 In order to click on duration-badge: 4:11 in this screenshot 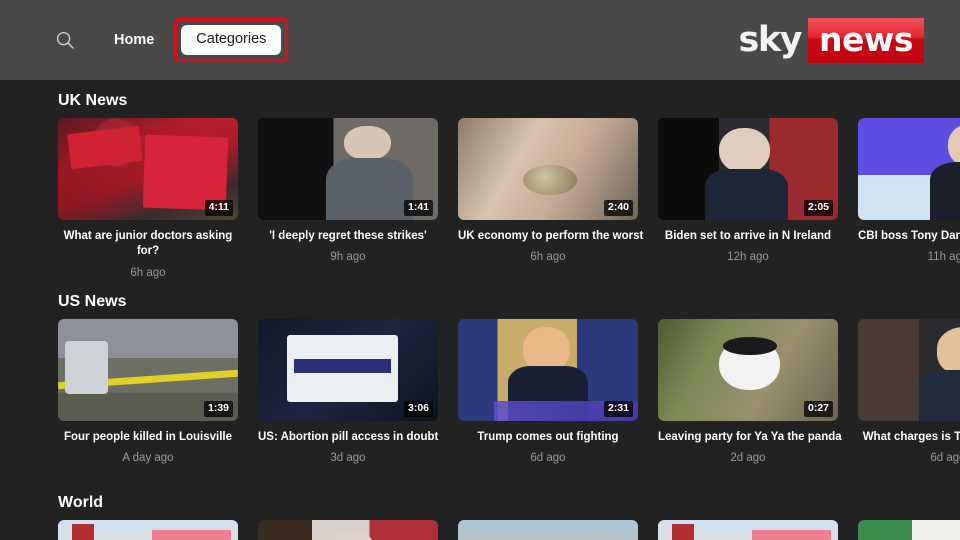, I will do `click(218, 208)`.